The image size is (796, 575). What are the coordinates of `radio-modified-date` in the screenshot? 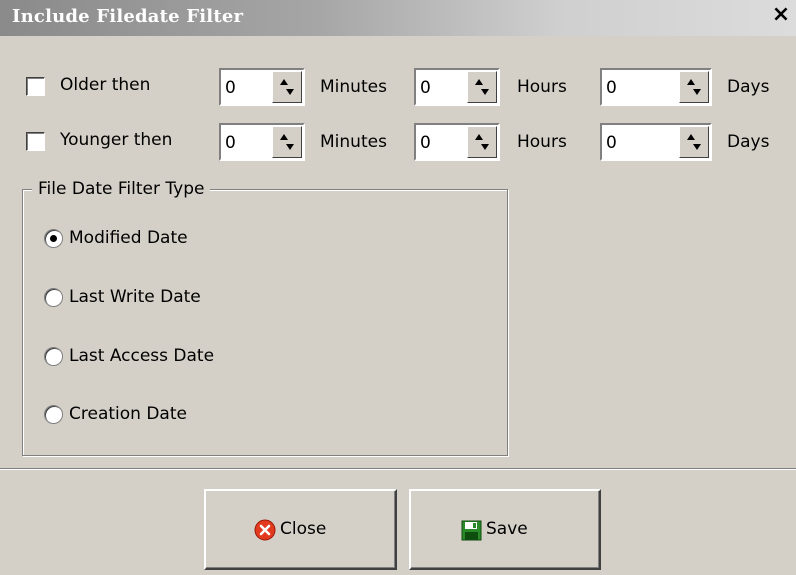 It's located at (53, 238).